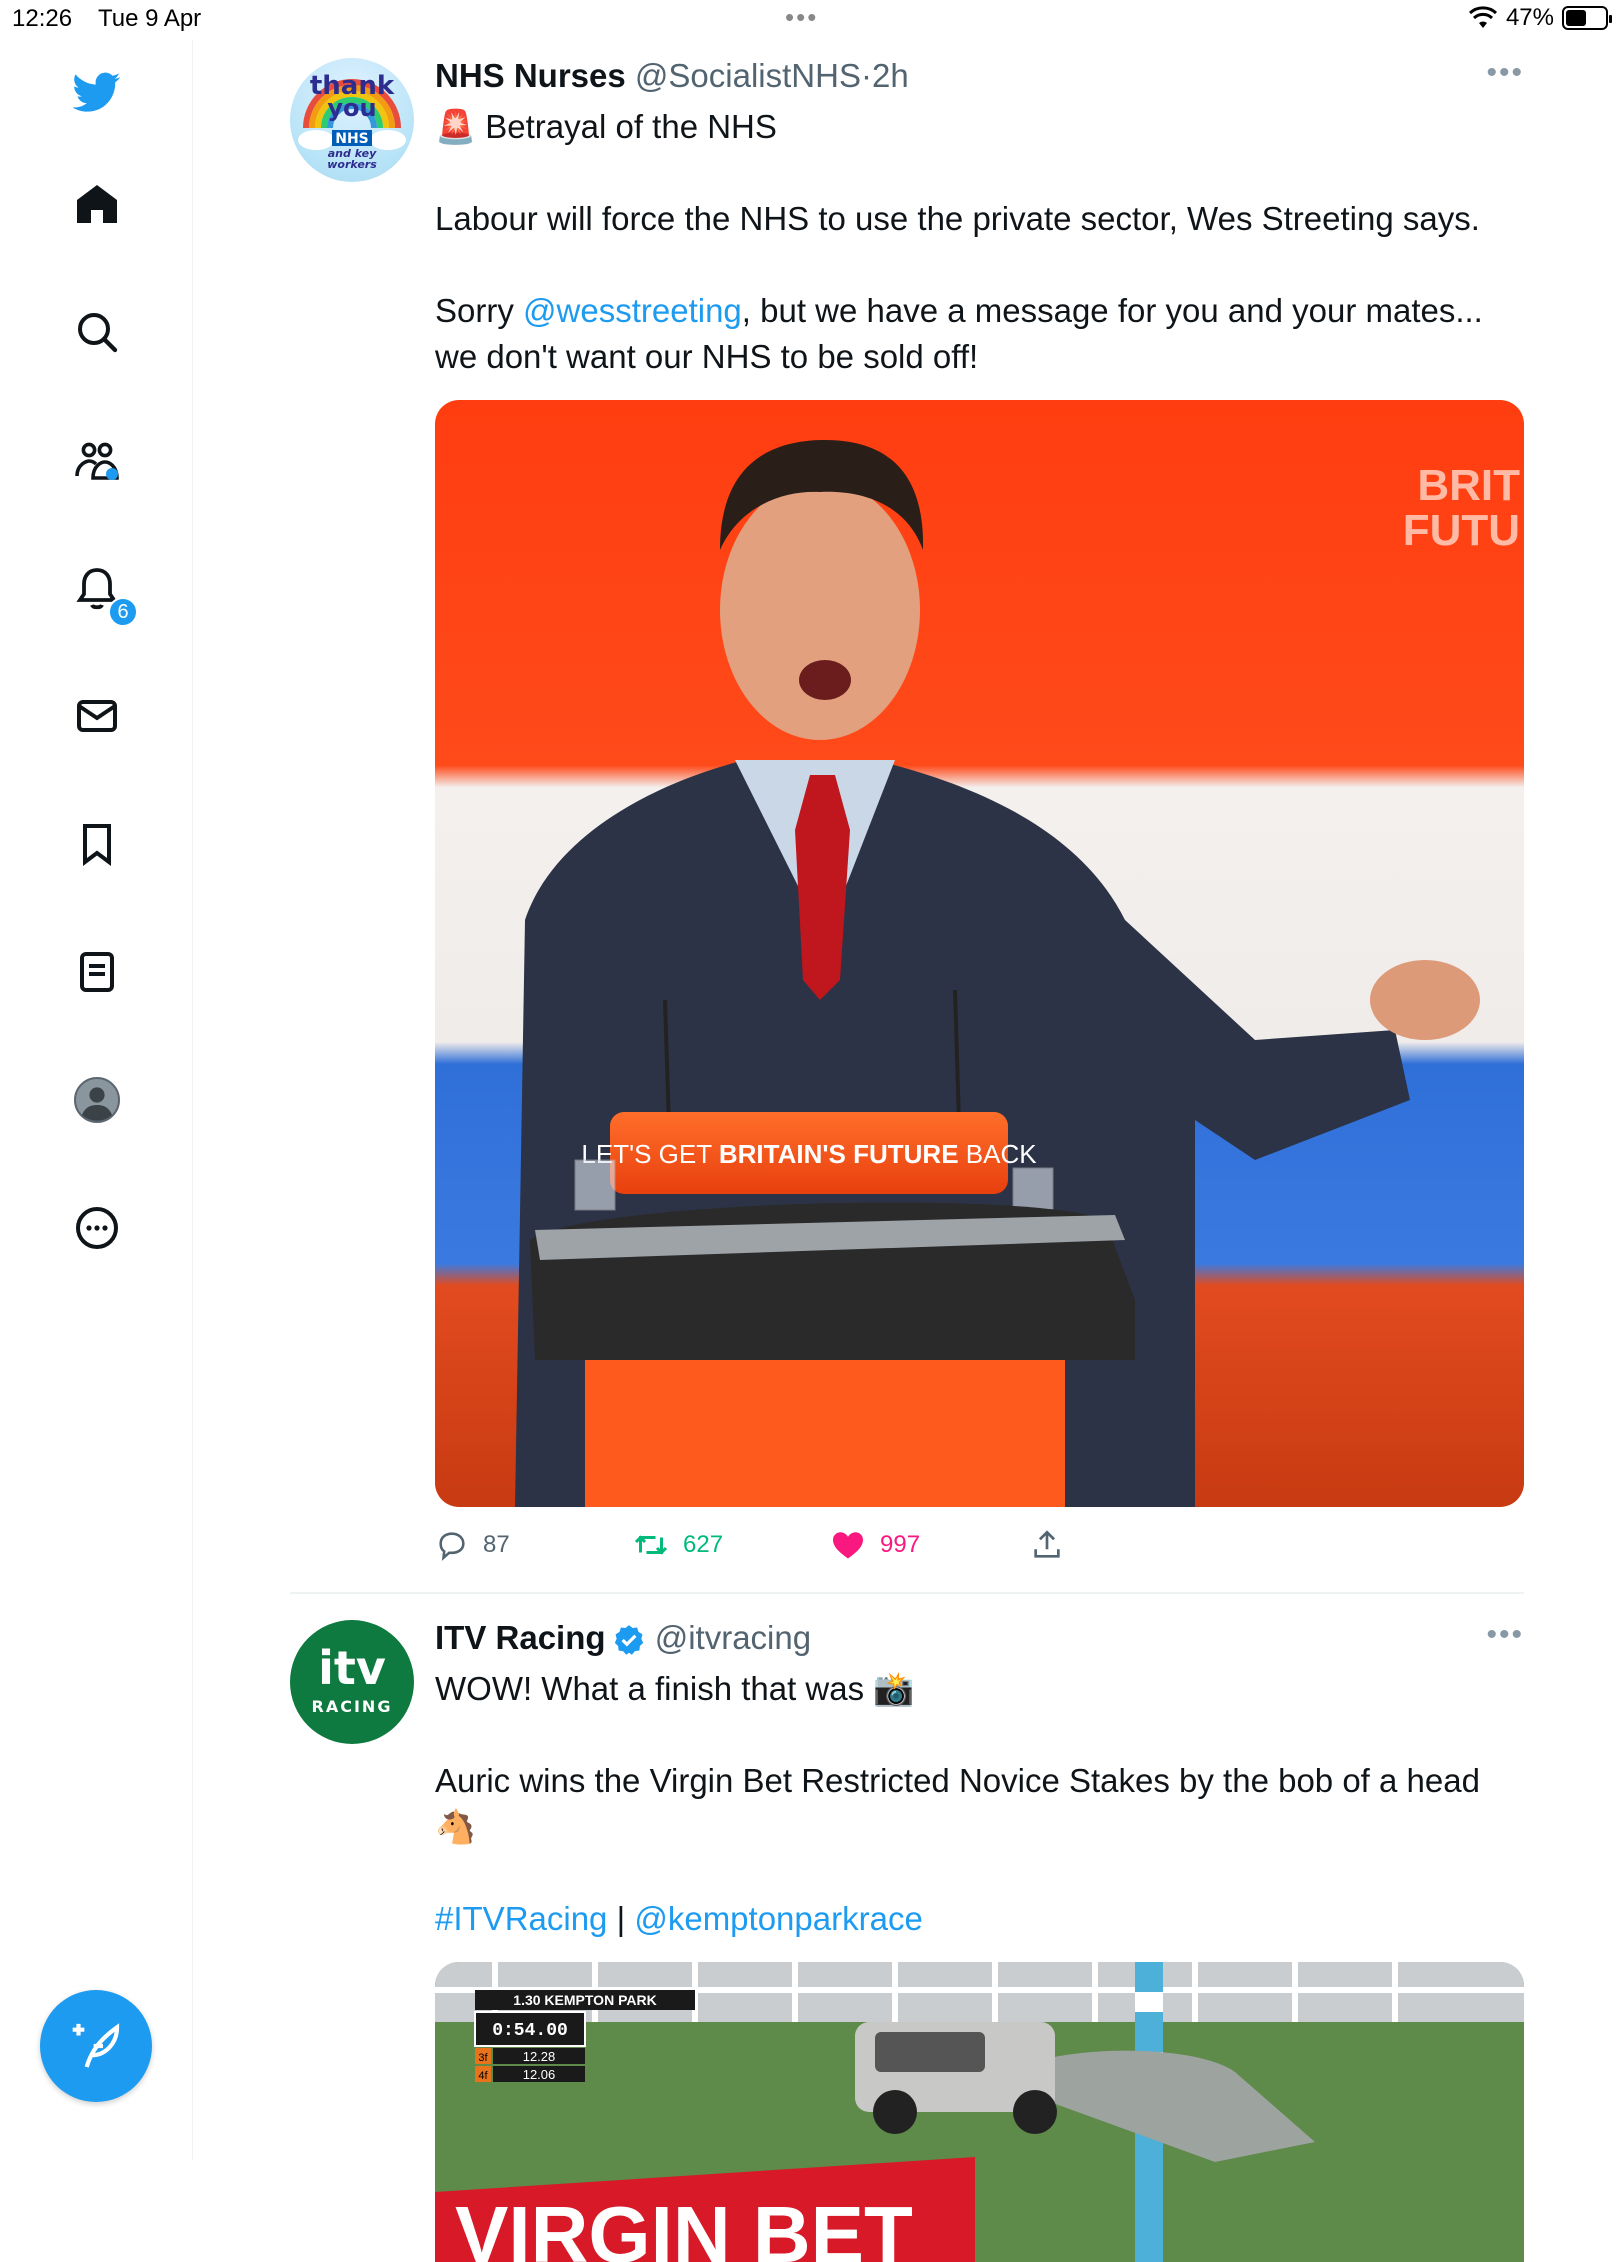 This screenshot has height=2262, width=1620. Describe the element at coordinates (112, 474) in the screenshot. I see `communities-unread-dot` at that location.